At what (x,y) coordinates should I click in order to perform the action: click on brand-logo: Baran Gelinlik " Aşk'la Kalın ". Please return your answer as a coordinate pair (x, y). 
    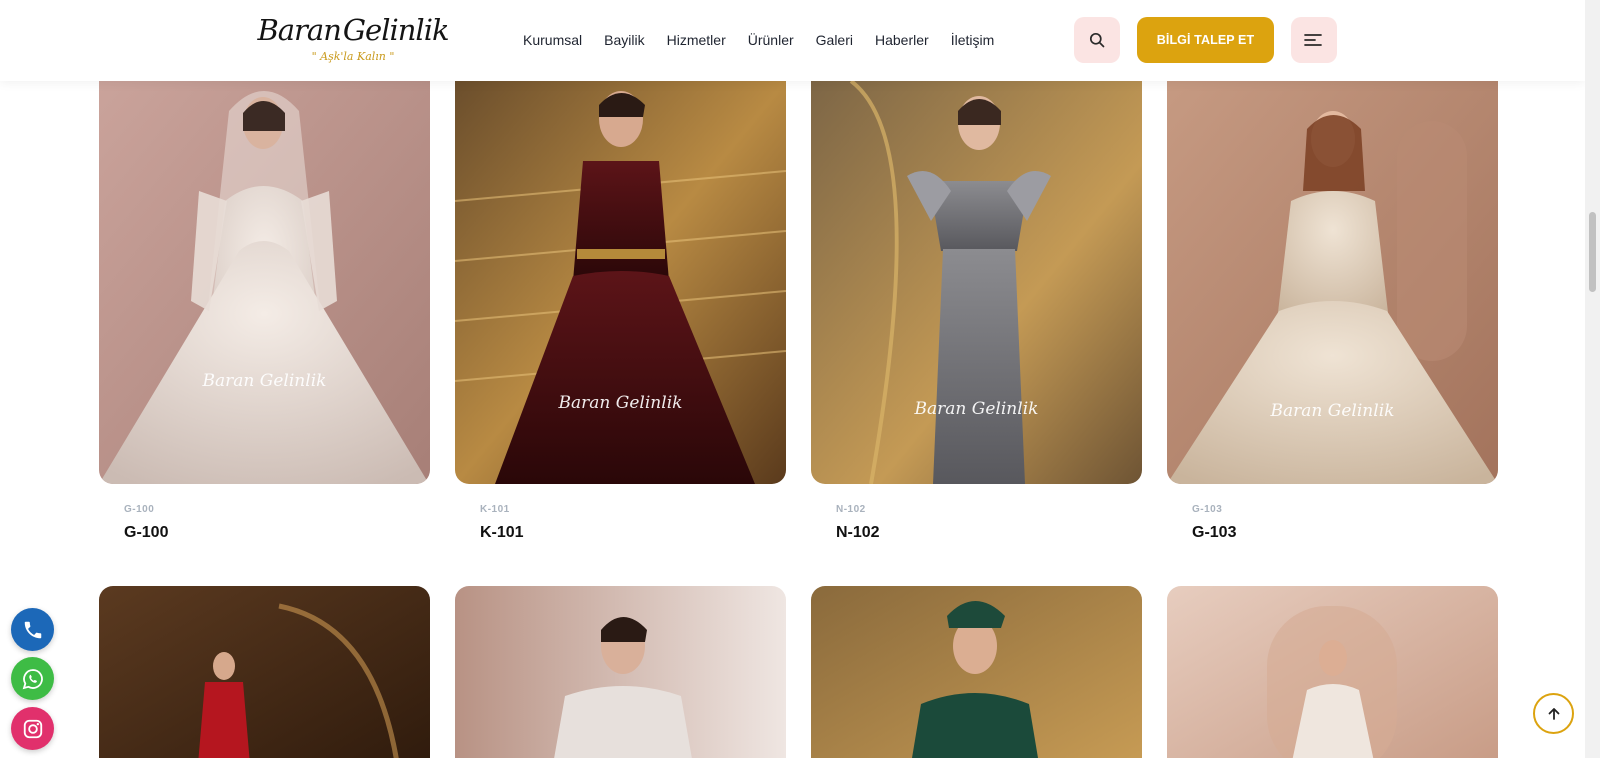
    Looking at the image, I should click on (353, 41).